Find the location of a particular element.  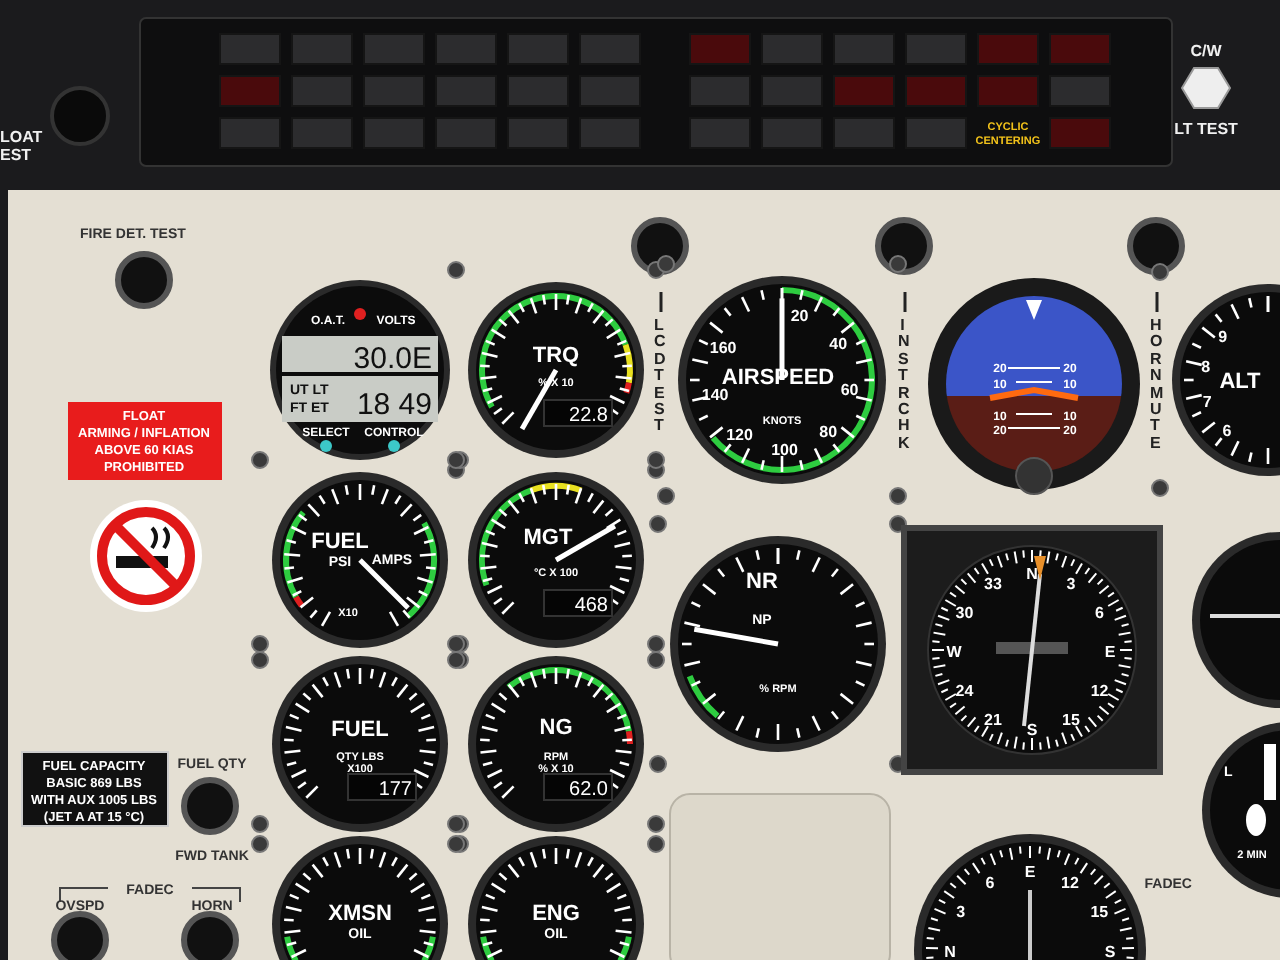

switch-label: HORN MUTE is located at coordinates (1154, 385).